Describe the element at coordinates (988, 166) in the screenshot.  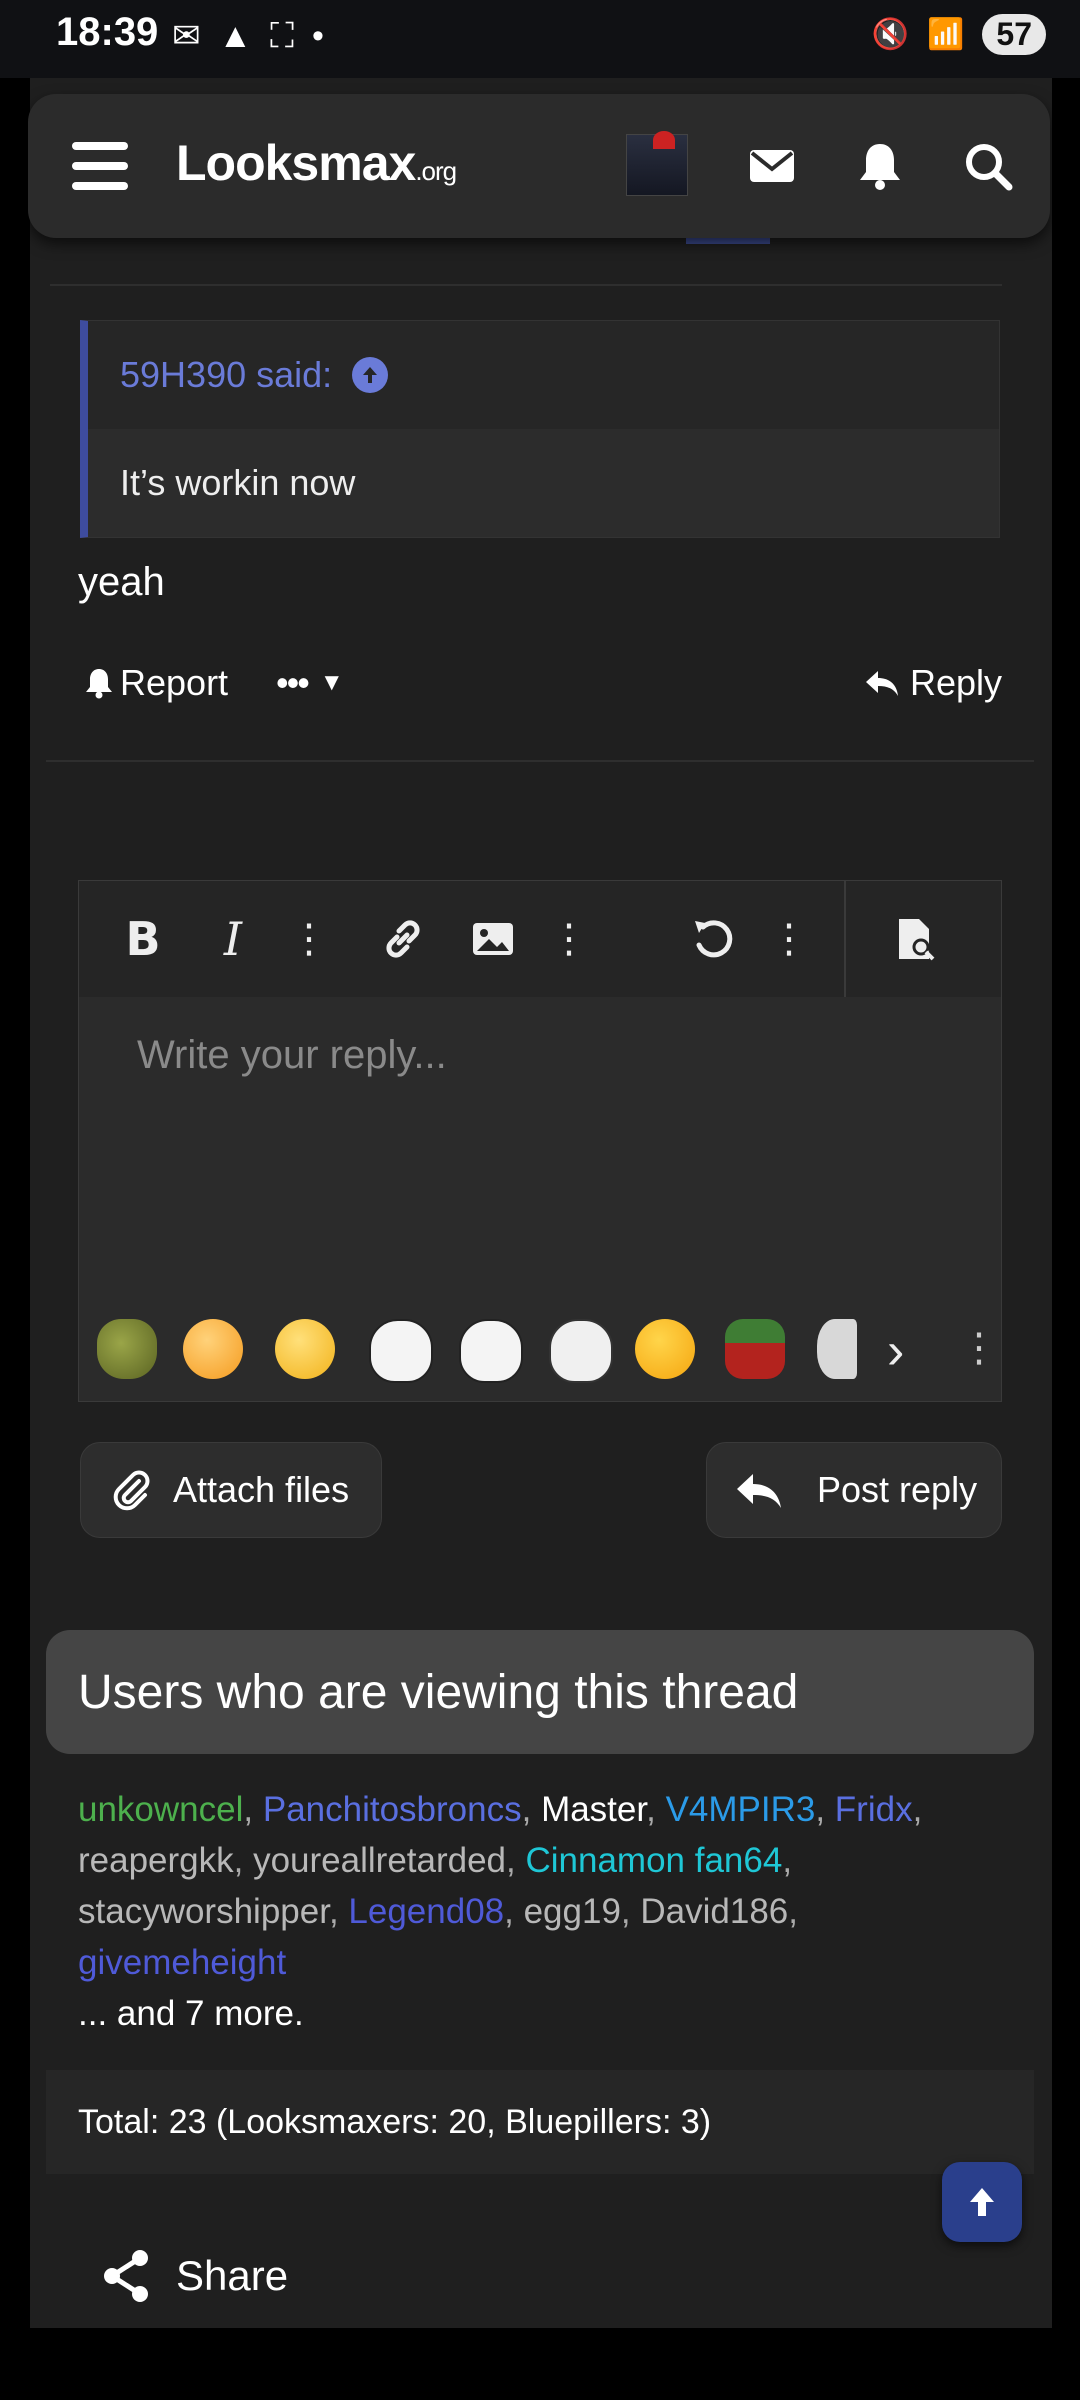
I see `search-icon` at that location.